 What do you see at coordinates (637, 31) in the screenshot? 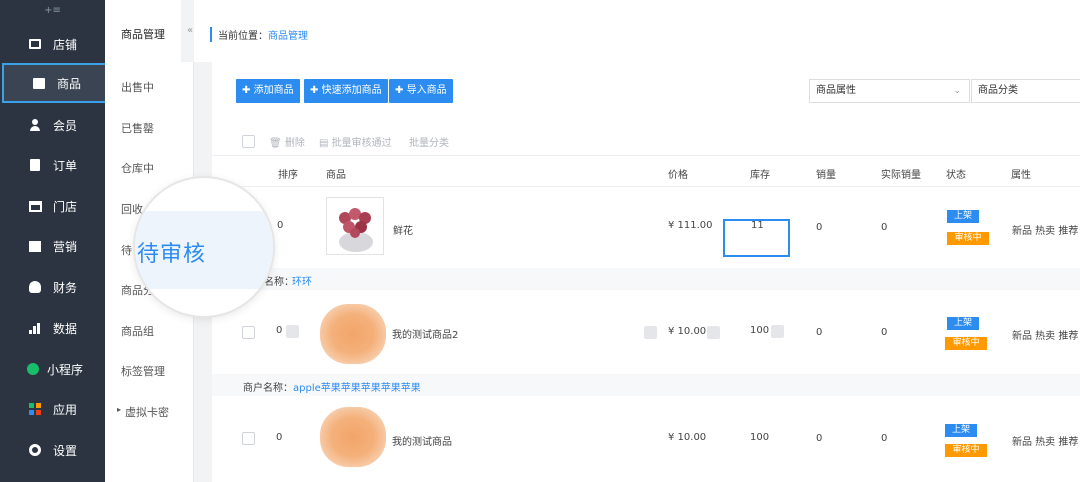
I see `top-bar: 当前位置：商品管理` at bounding box center [637, 31].